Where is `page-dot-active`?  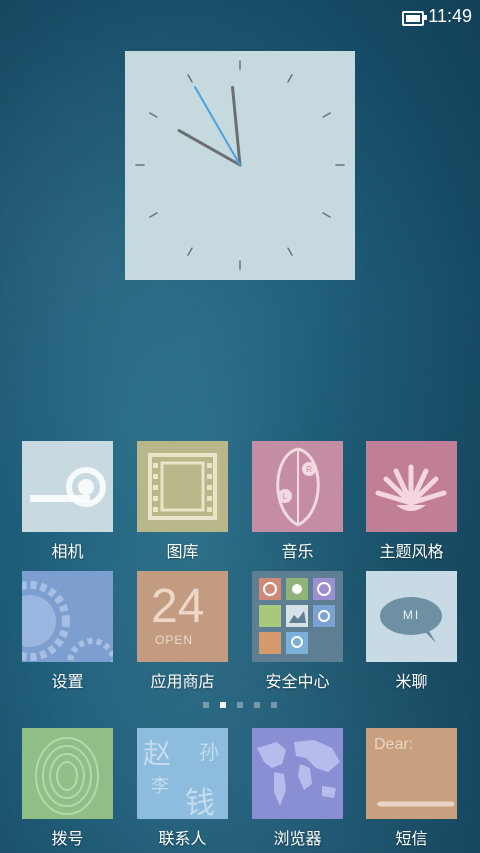
page-dot-active is located at coordinates (223, 705).